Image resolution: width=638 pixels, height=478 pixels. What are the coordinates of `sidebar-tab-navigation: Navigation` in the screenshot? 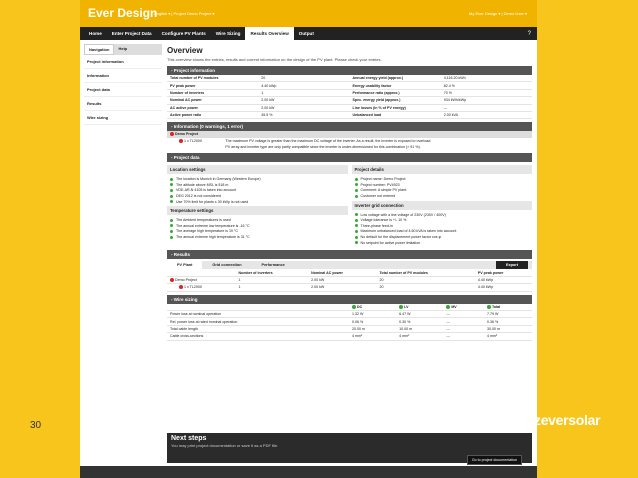 It's located at (99, 49).